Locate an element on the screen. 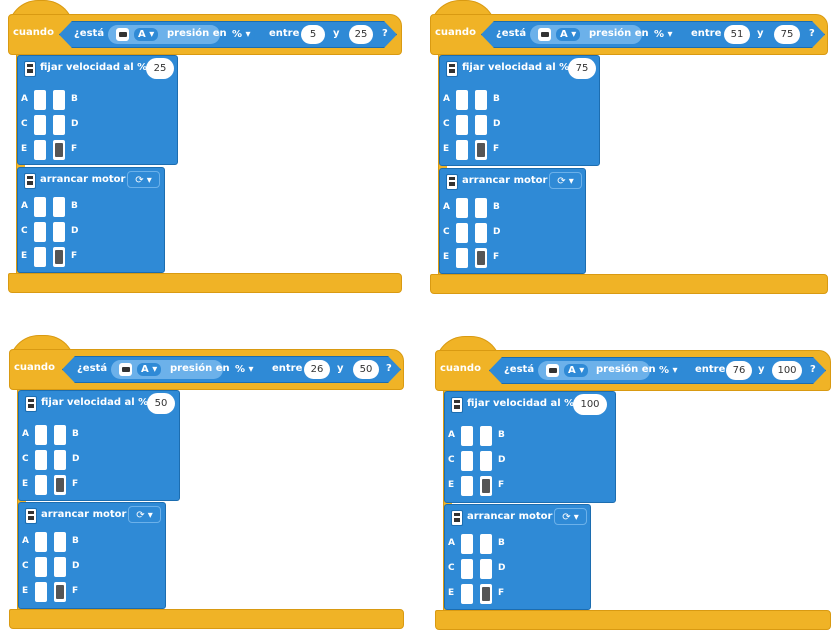  motor-hub-icon is located at coordinates (457, 405).